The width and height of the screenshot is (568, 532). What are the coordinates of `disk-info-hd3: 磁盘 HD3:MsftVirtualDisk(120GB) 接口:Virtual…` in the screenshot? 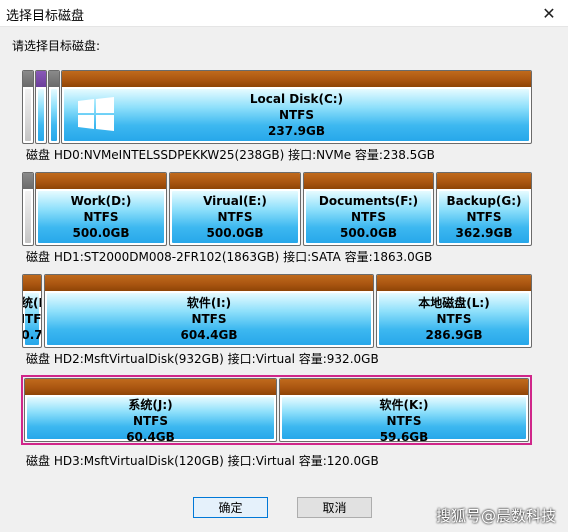 It's located at (202, 461).